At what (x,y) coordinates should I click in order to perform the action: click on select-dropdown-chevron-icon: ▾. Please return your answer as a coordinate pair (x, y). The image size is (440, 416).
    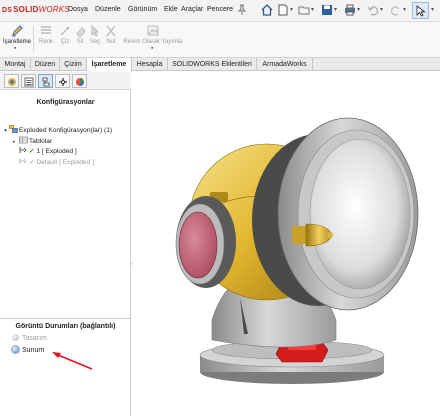
    Looking at the image, I should click on (432, 9).